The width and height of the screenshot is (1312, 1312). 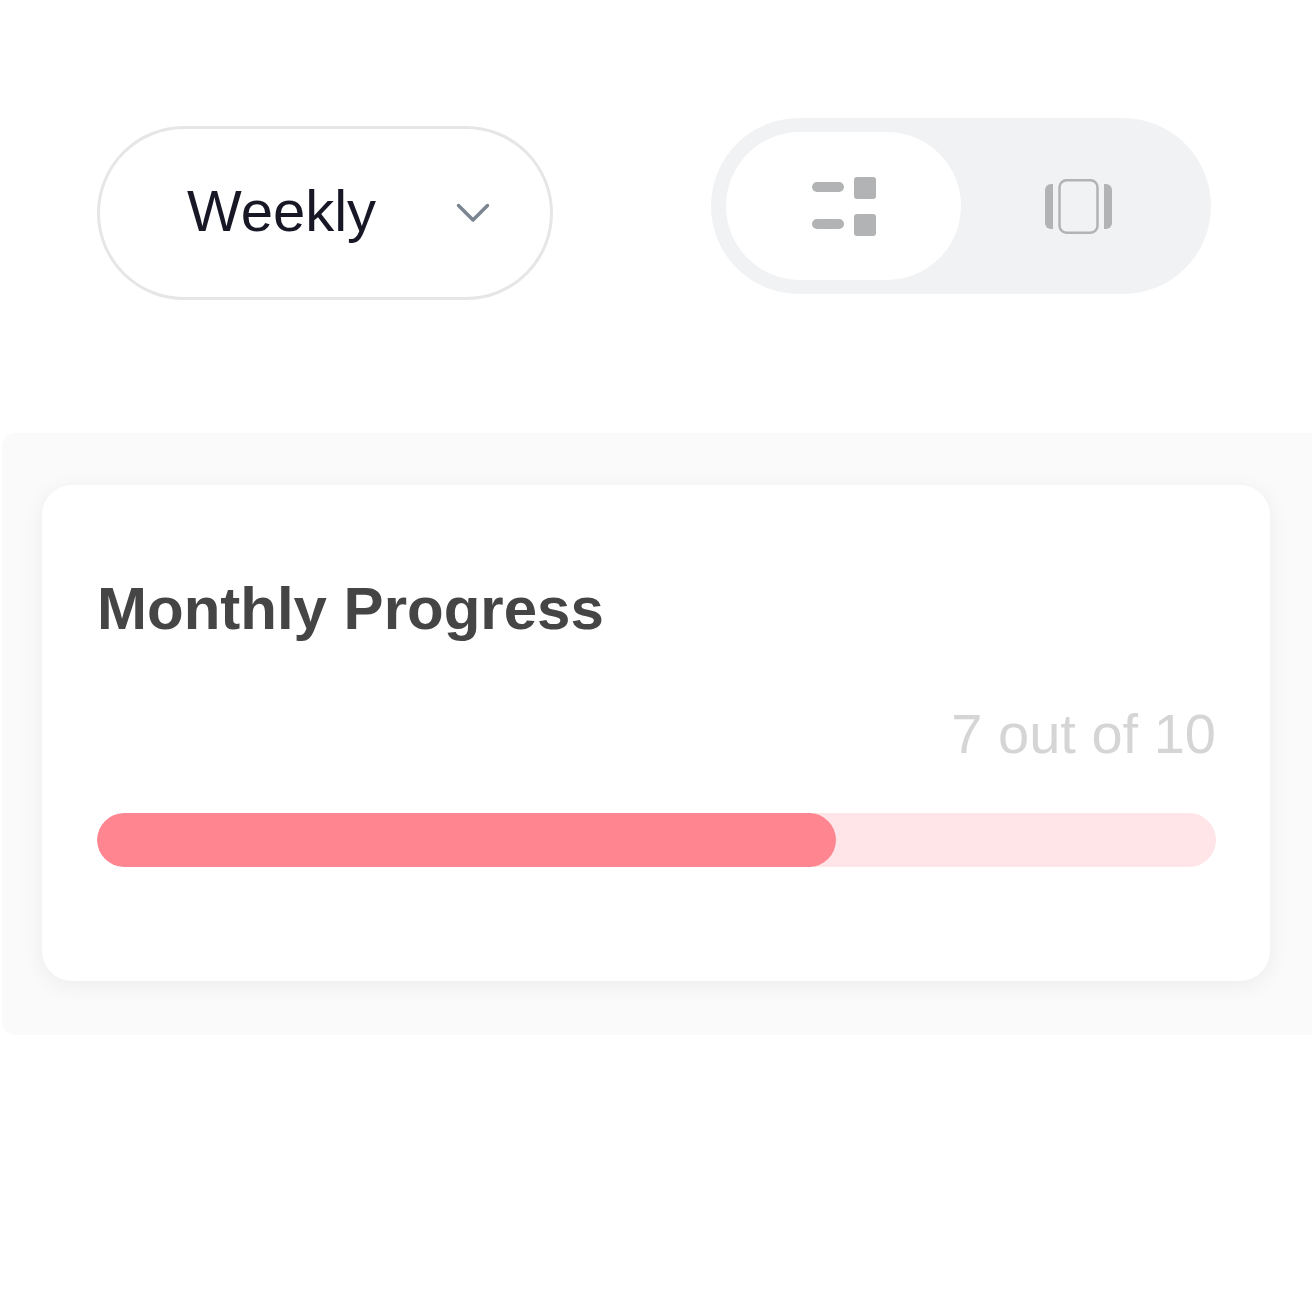 What do you see at coordinates (351, 609) in the screenshot?
I see `card-title: Monthly Progress` at bounding box center [351, 609].